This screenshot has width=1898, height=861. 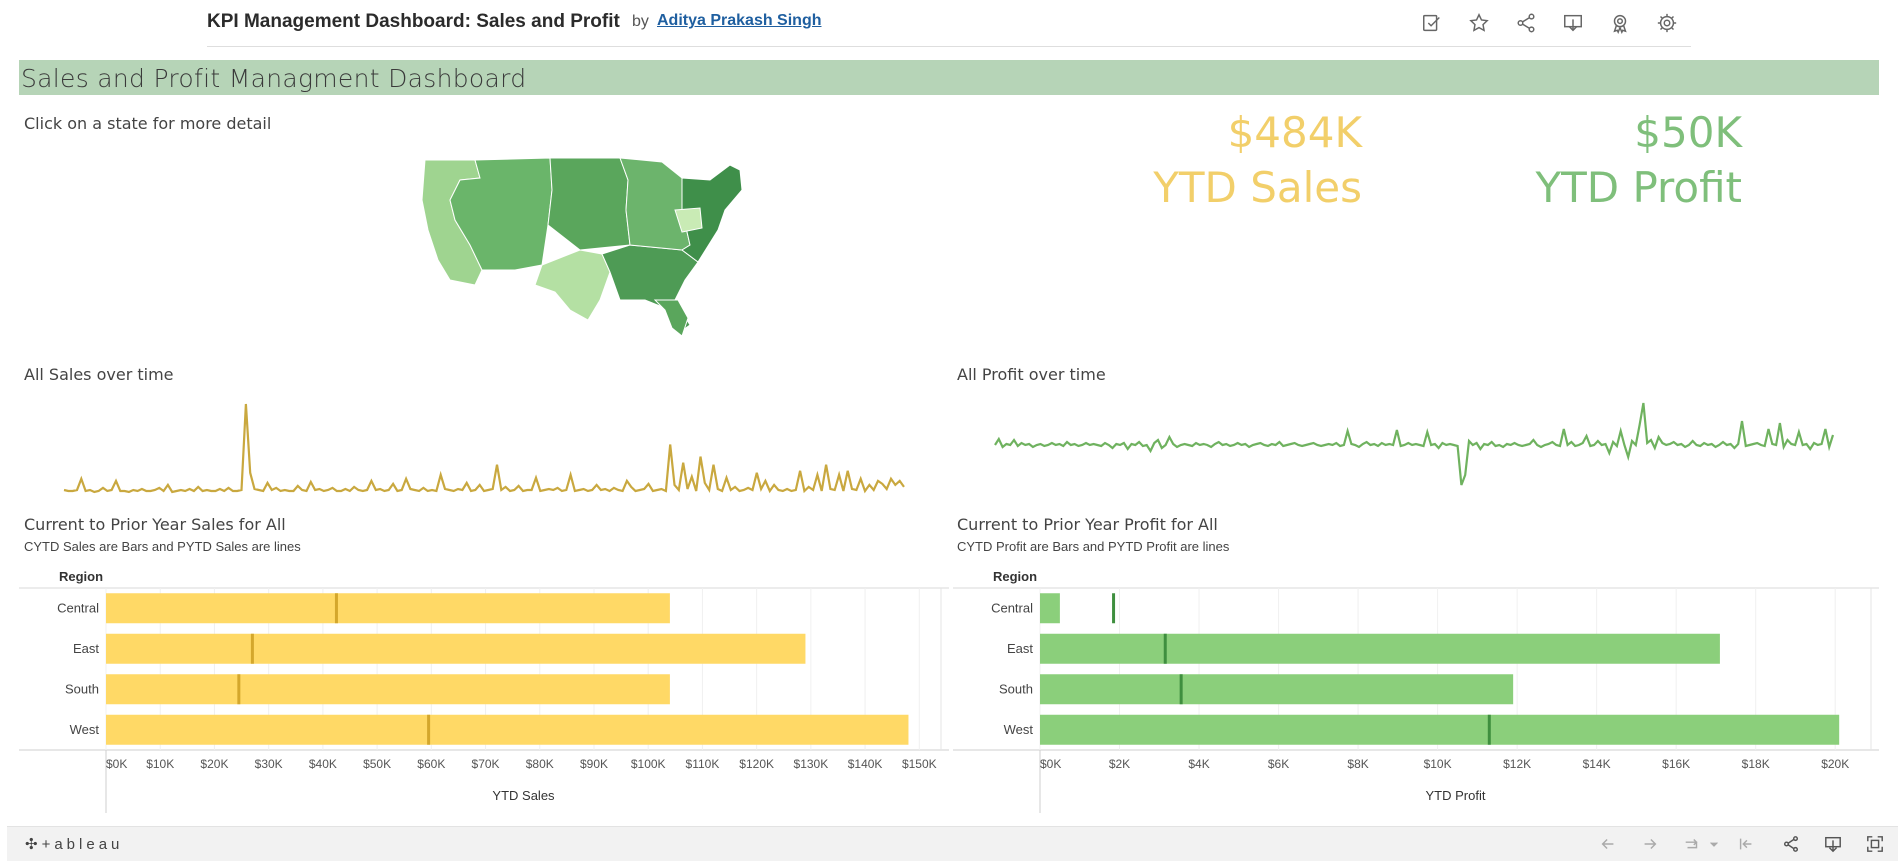 I want to click on x-tick-label: $12K, so click(x=1517, y=764).